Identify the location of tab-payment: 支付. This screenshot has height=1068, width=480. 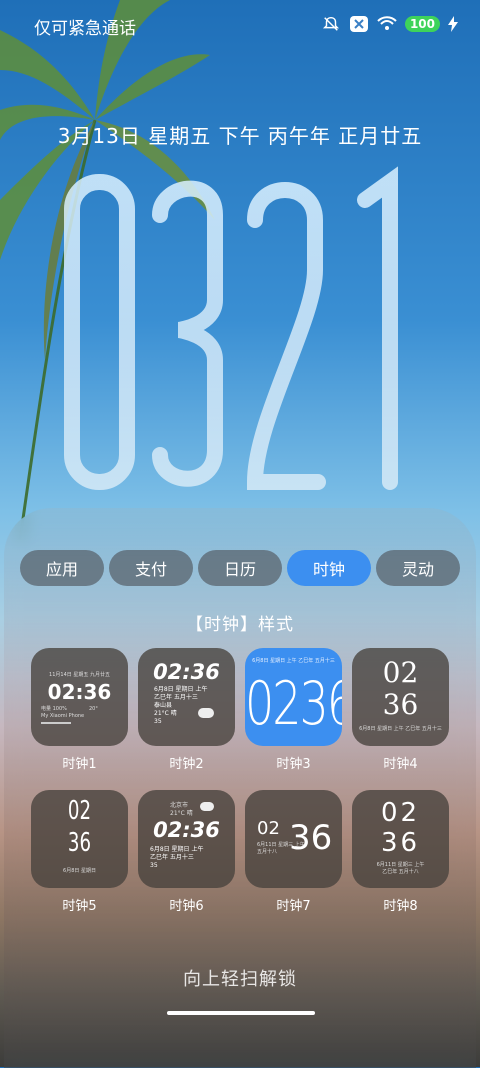
(151, 568).